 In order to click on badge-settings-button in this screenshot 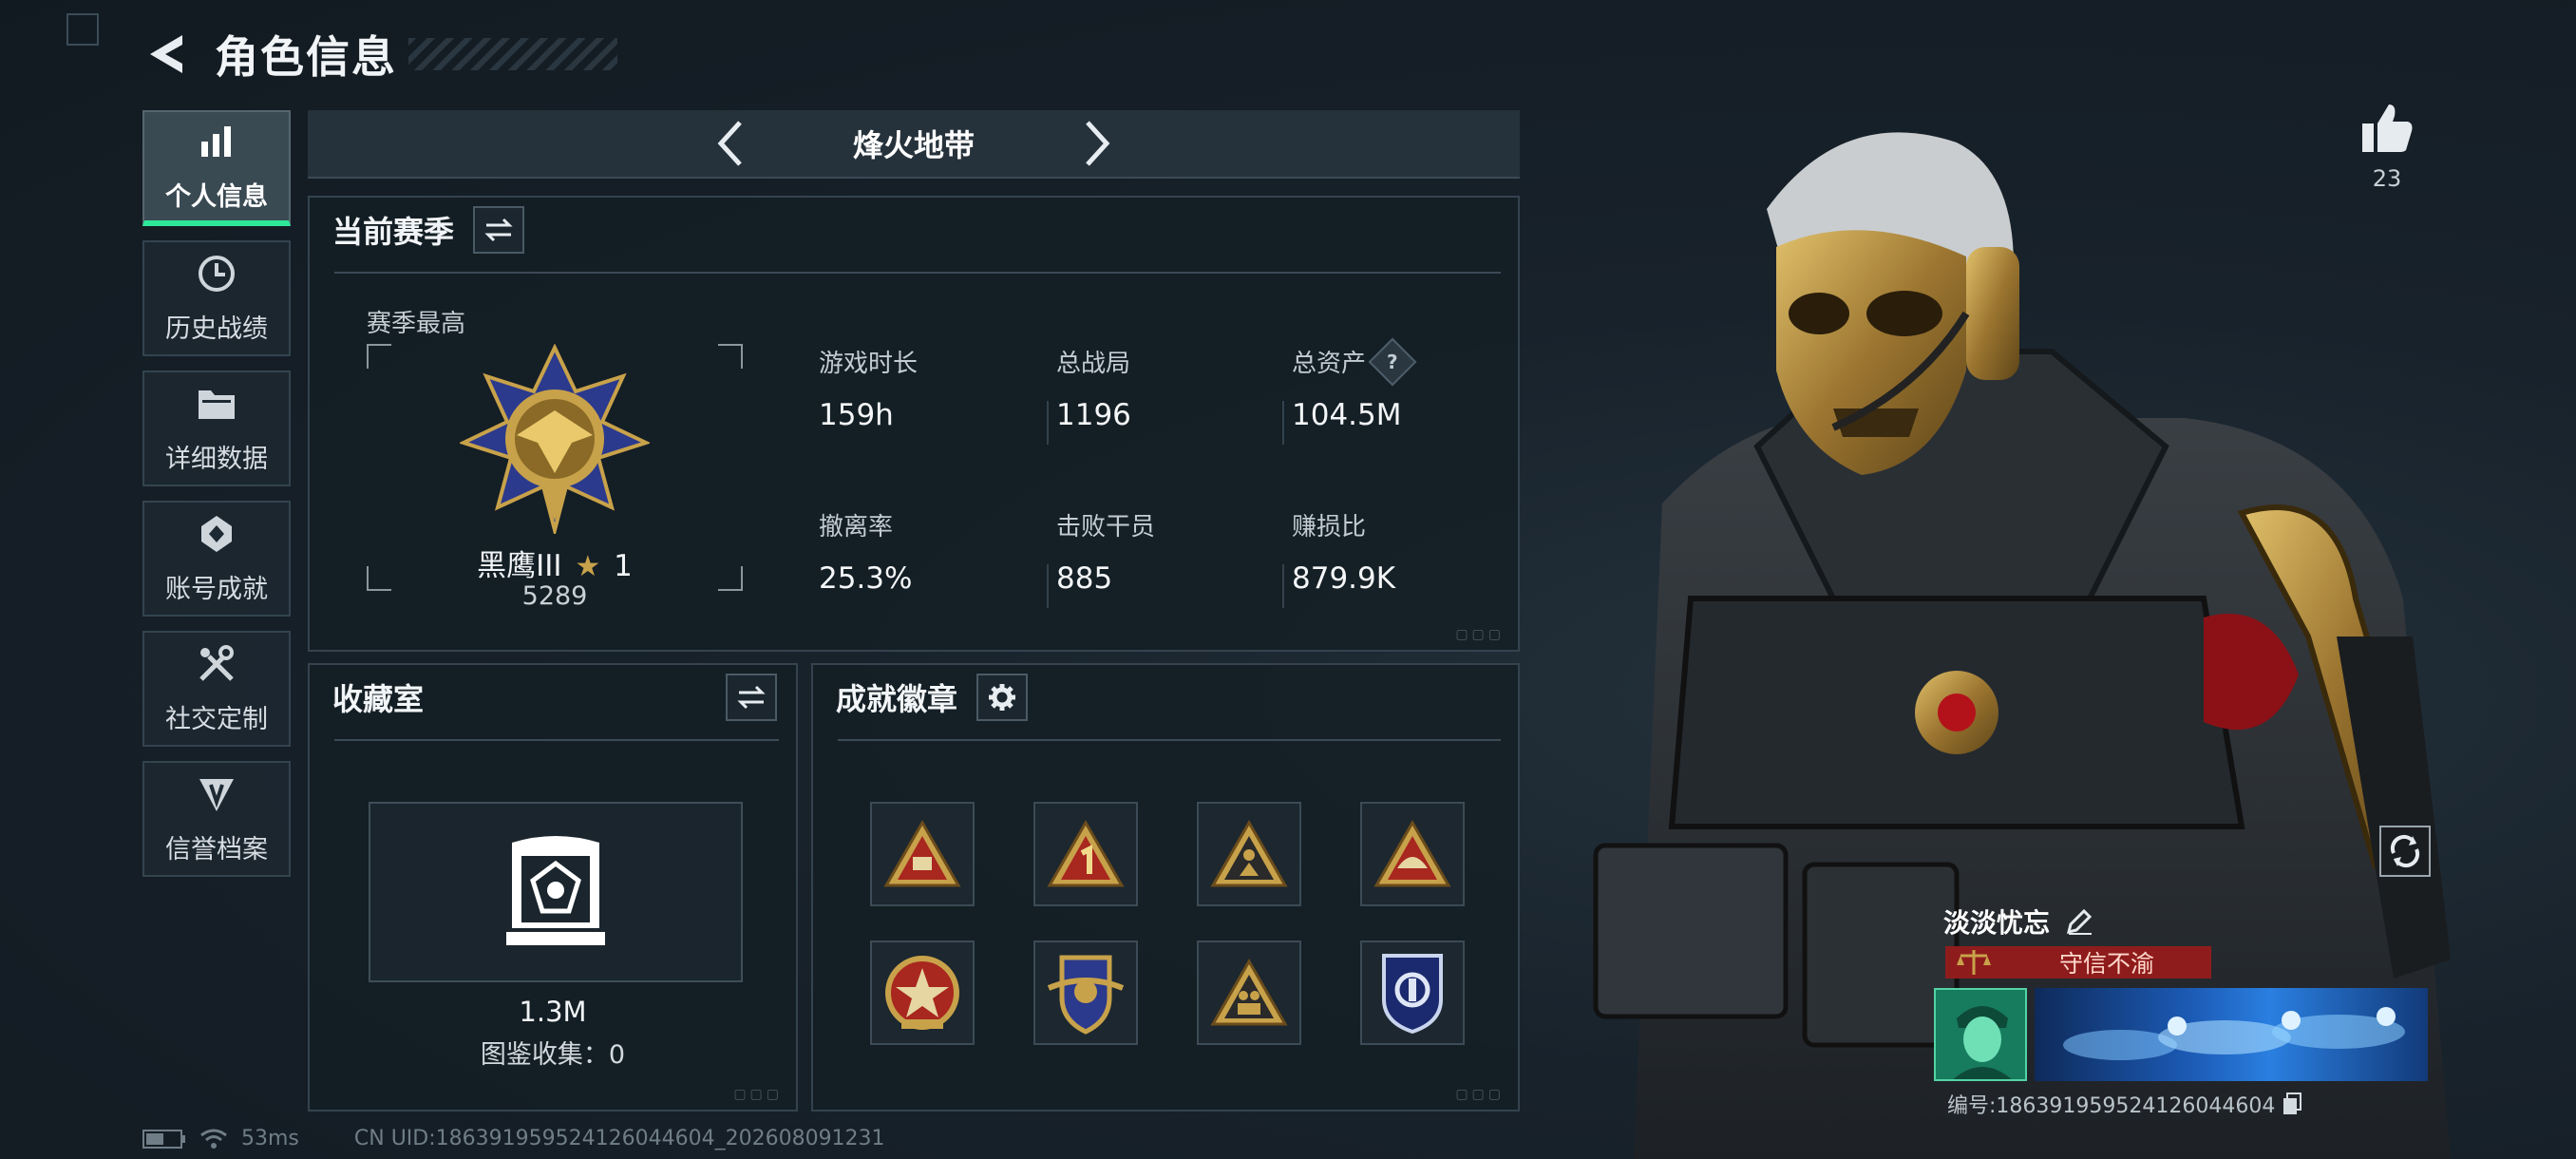, I will do `click(1002, 697)`.